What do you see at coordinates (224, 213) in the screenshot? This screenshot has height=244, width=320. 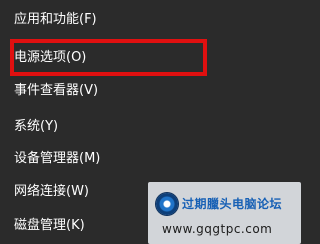 I see `watermark: 过期臘头电脑论坛 www.gqgtpc.com` at bounding box center [224, 213].